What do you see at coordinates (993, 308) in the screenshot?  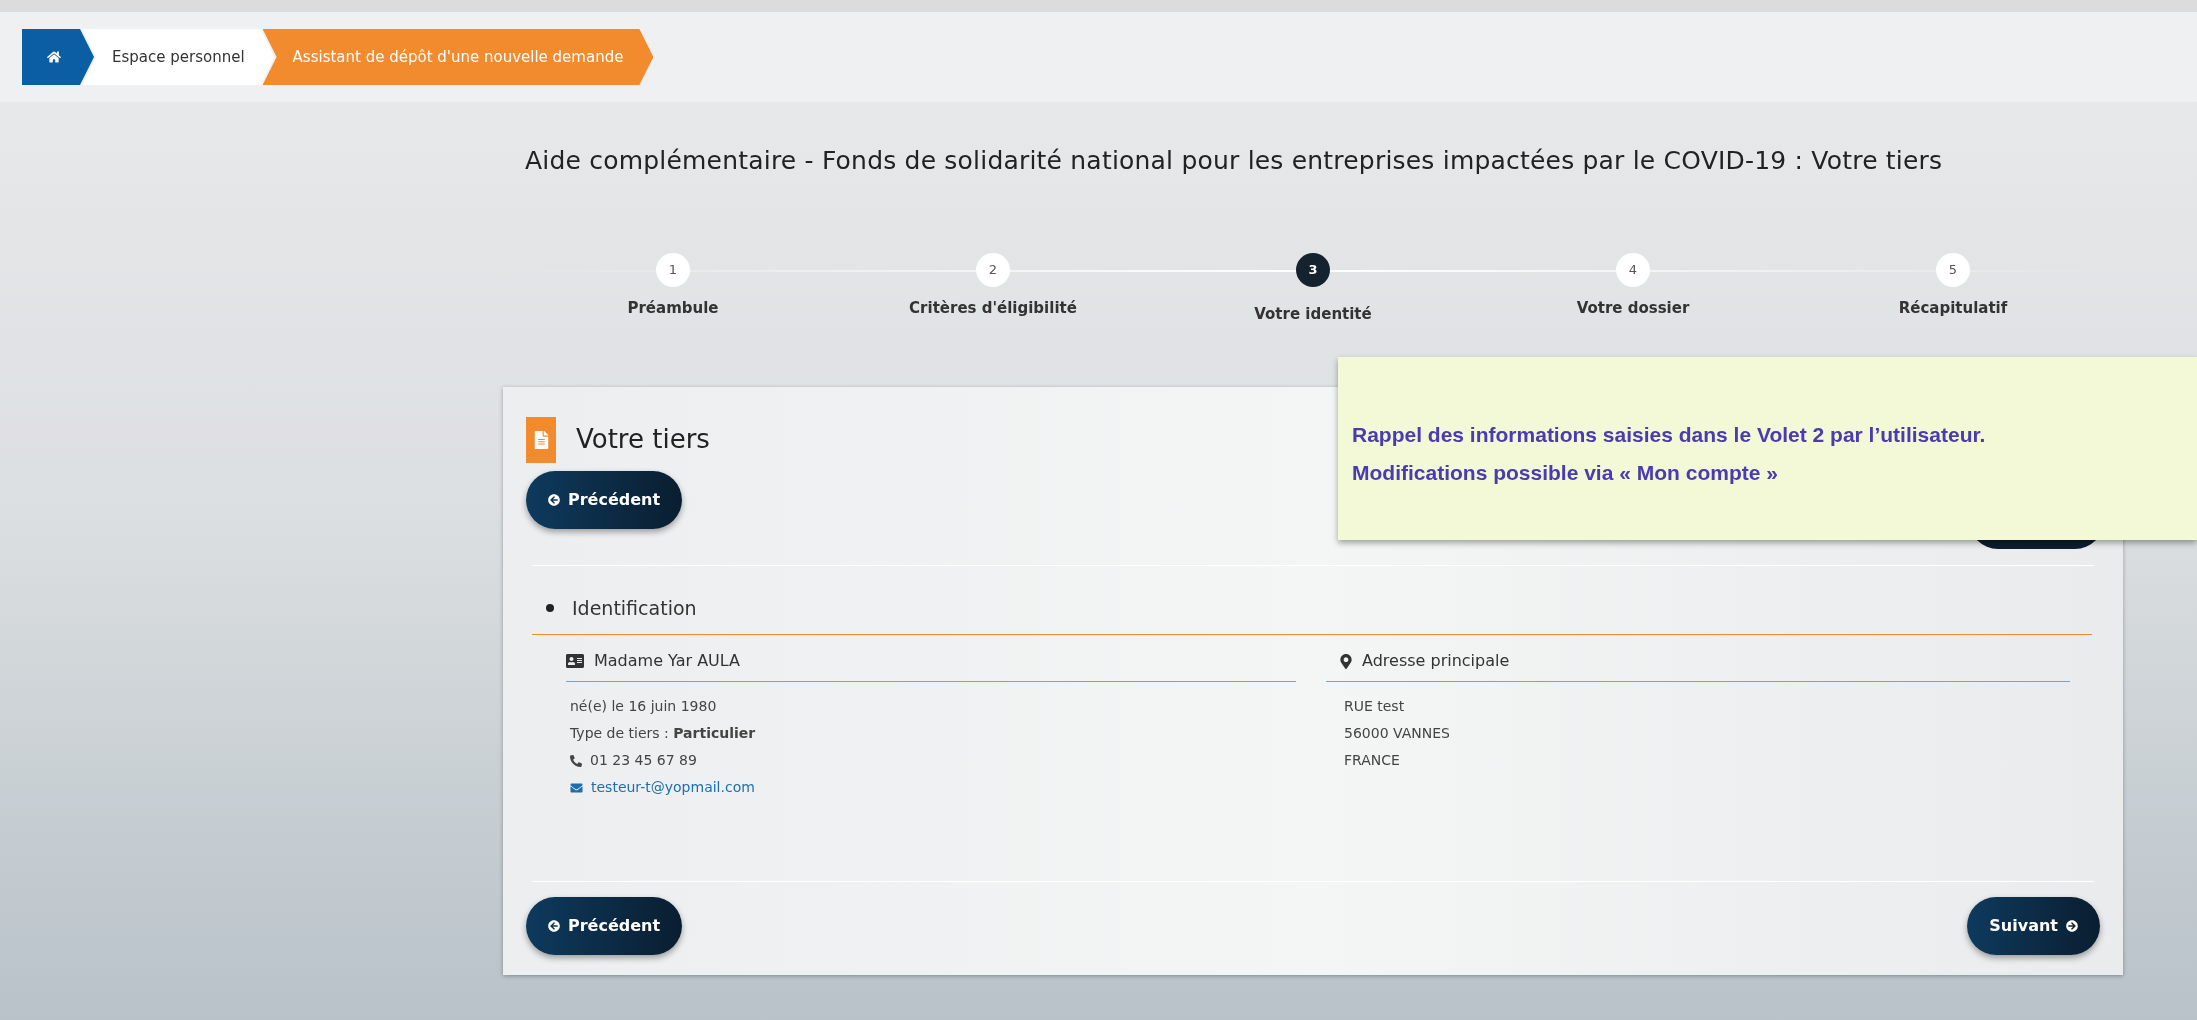 I see `step-label: Critères d'éligibilité` at bounding box center [993, 308].